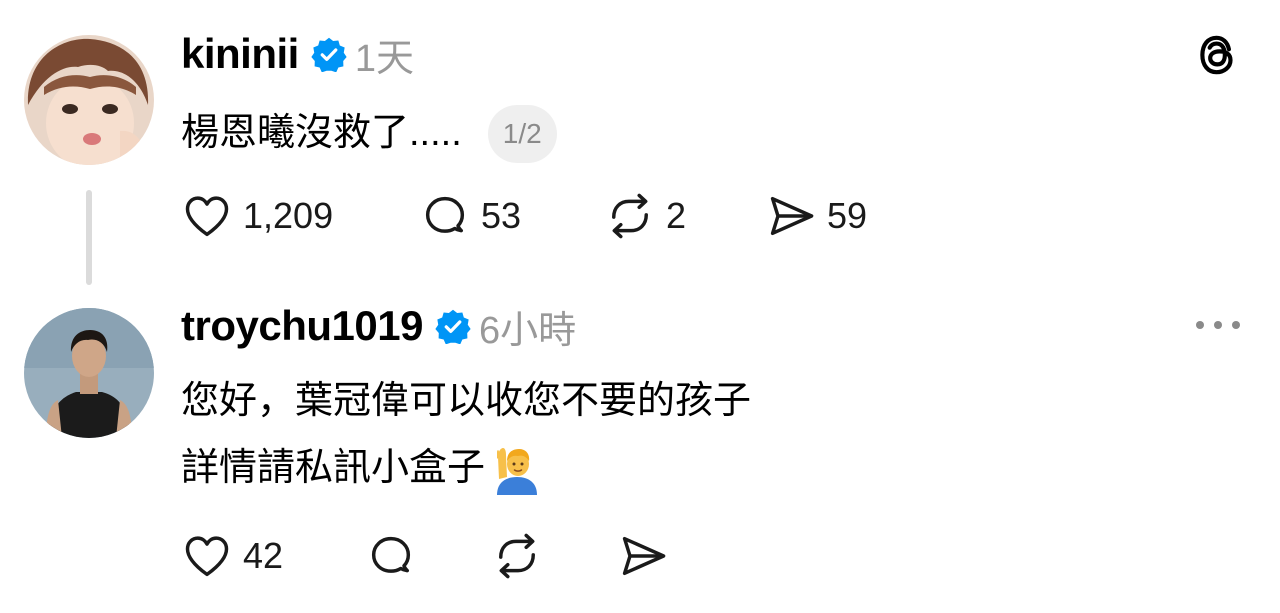 The image size is (1280, 613). I want to click on repost-button: 2, so click(645, 216).